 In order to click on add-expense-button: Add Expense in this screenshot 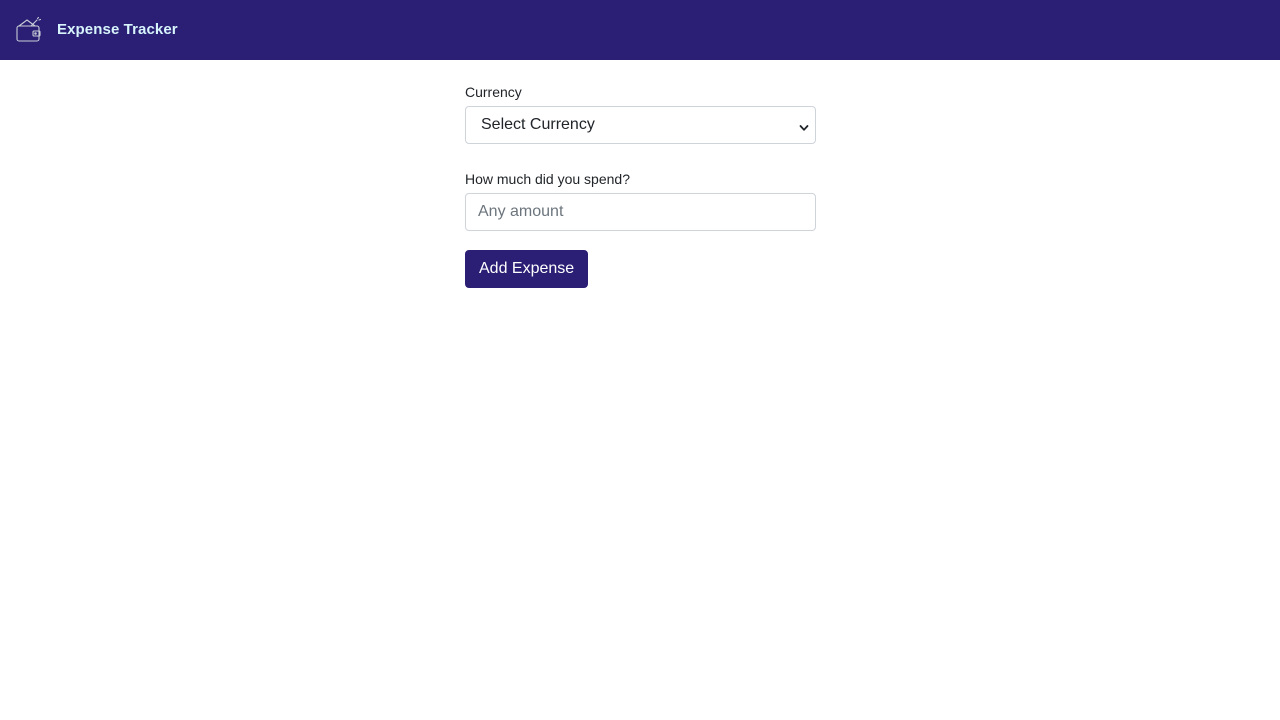, I will do `click(527, 269)`.